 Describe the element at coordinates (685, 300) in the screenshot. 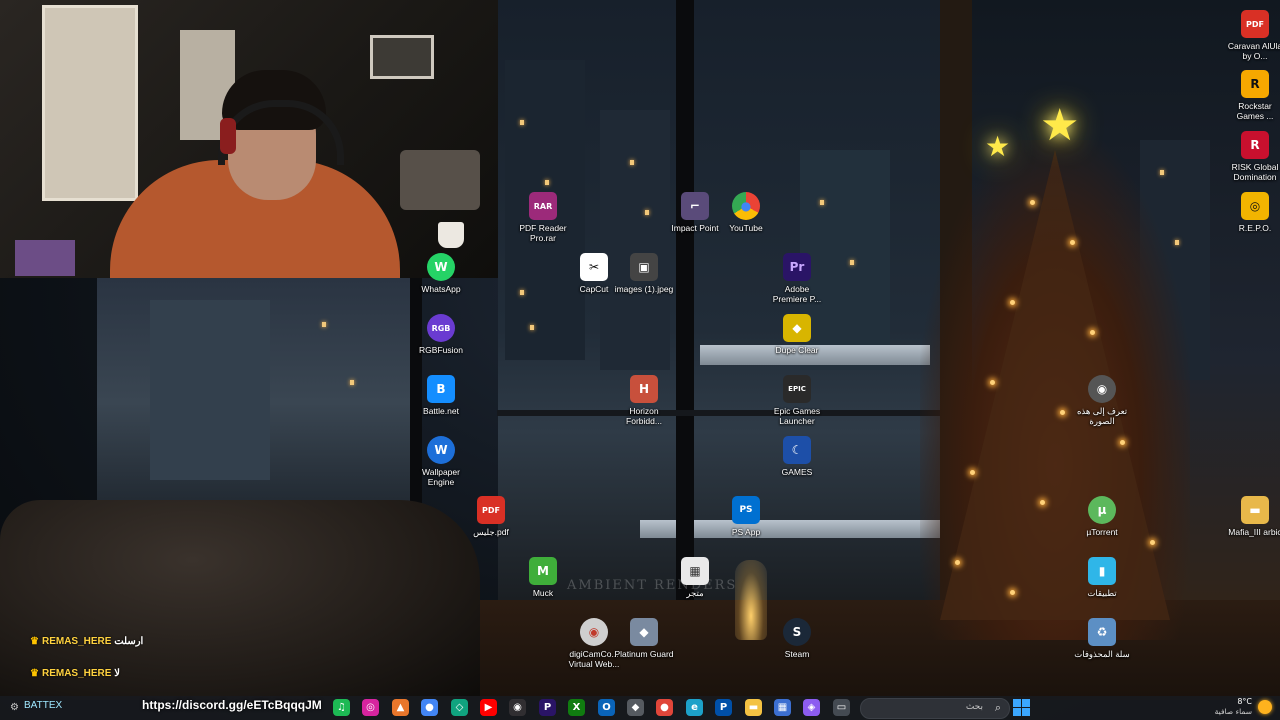

I see `window-frame` at that location.